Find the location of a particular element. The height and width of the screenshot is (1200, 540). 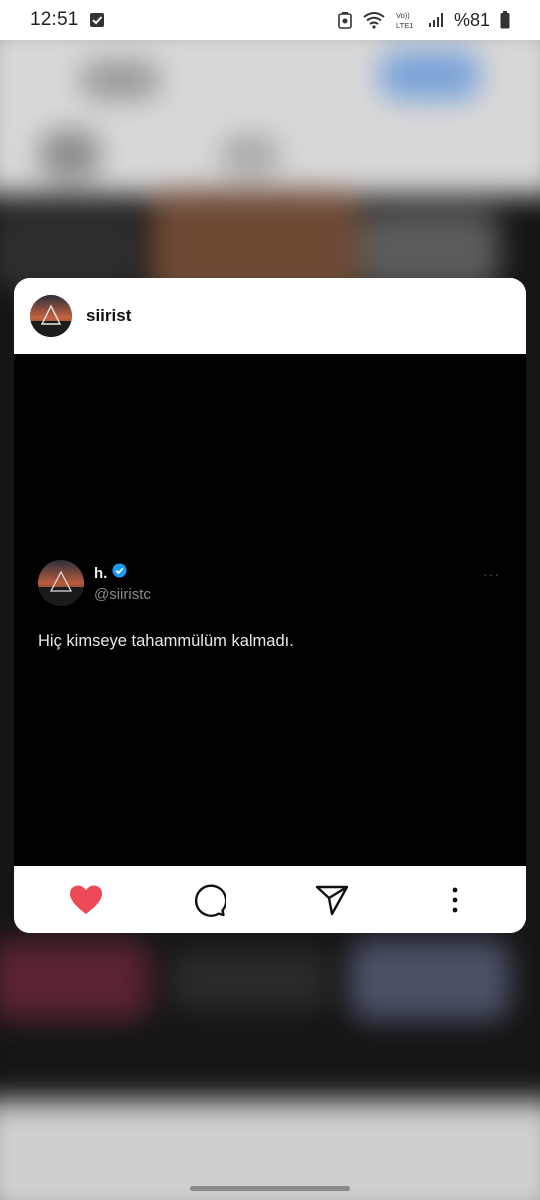

battery-icon is located at coordinates (505, 20).